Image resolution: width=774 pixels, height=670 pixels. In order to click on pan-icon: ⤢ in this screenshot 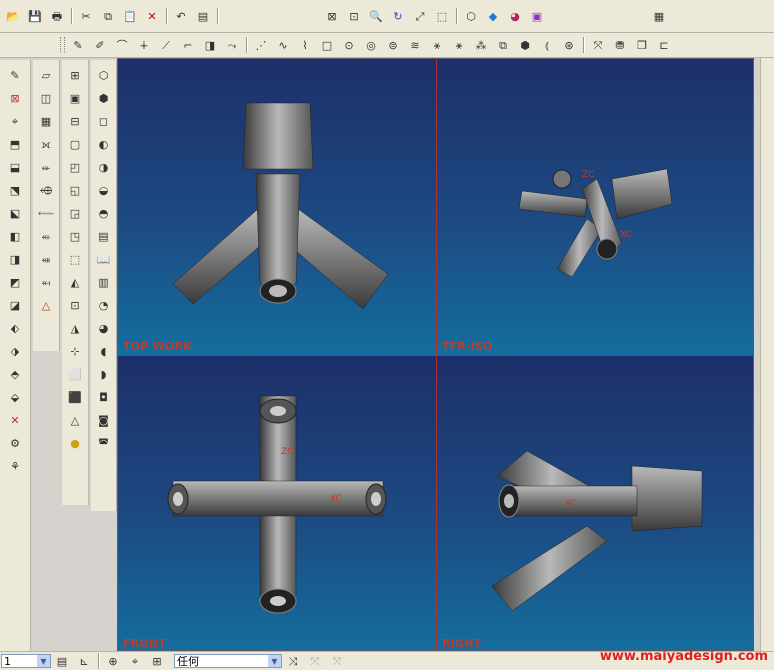, I will do `click(420, 16)`.